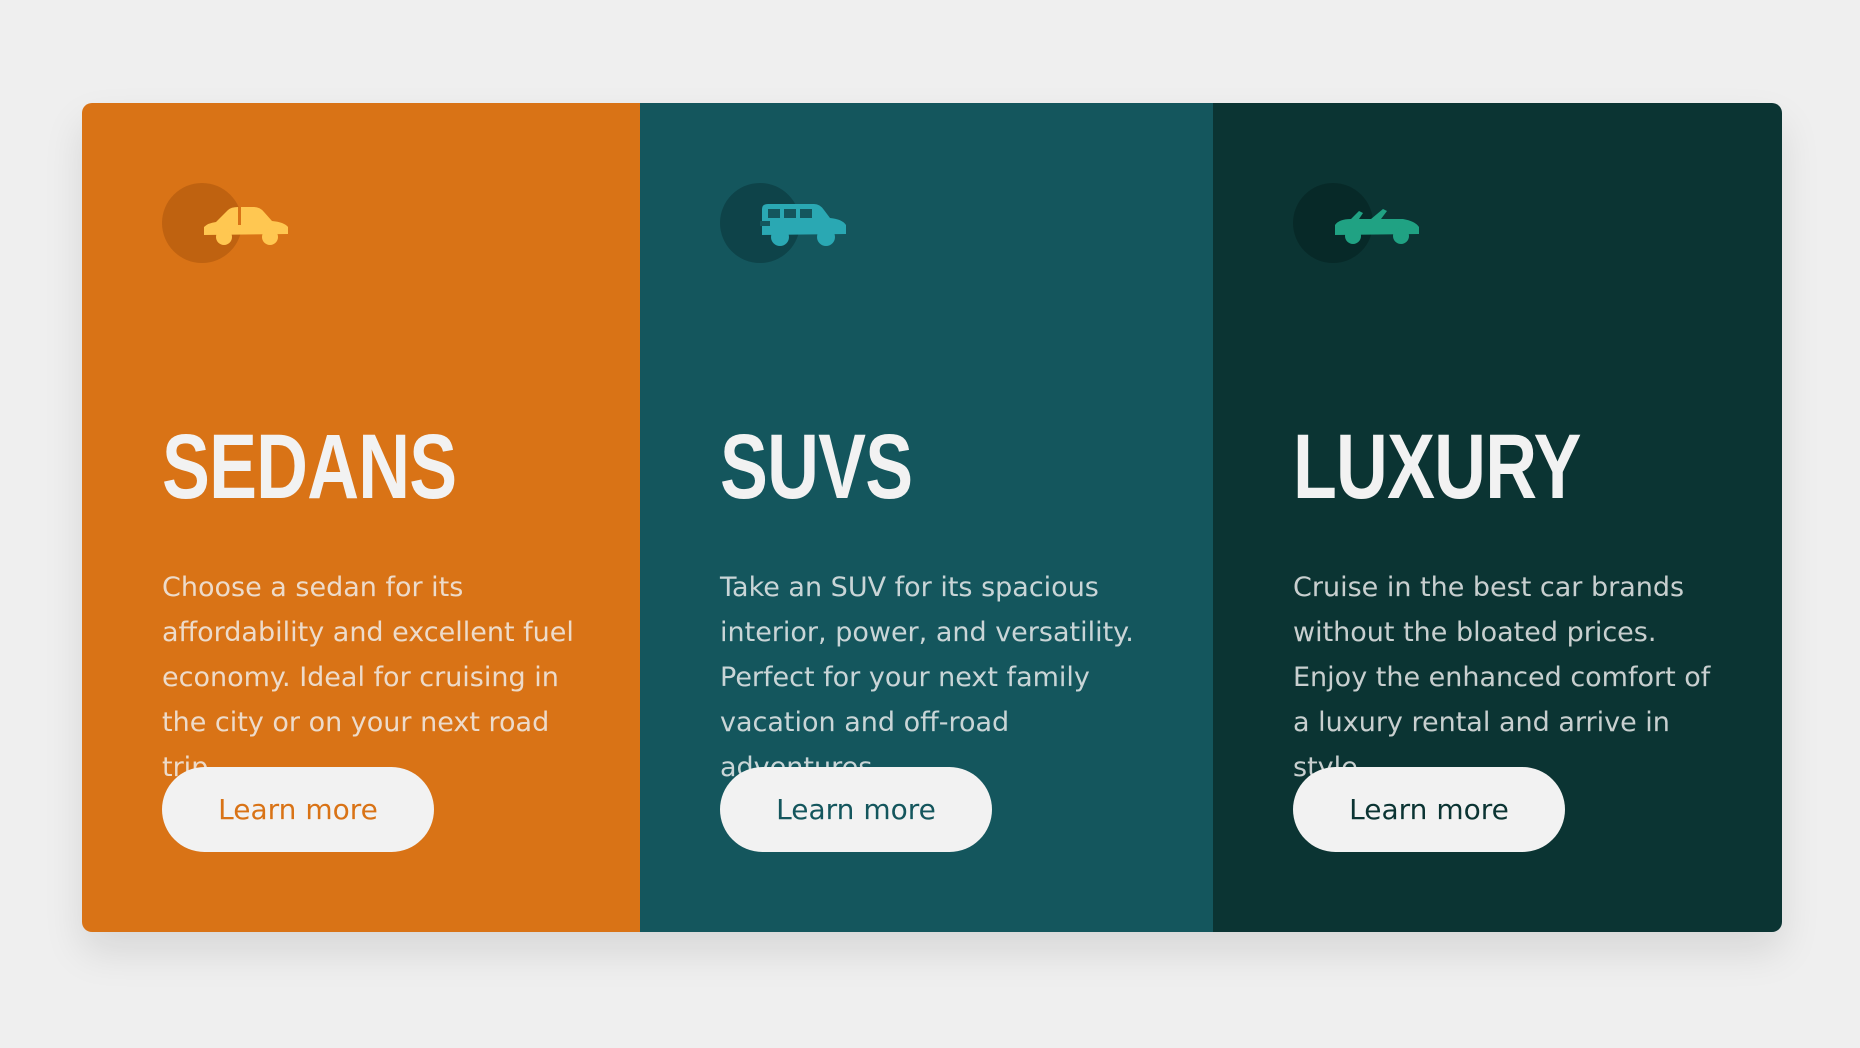  I want to click on suv-icon-wrap, so click(787, 223).